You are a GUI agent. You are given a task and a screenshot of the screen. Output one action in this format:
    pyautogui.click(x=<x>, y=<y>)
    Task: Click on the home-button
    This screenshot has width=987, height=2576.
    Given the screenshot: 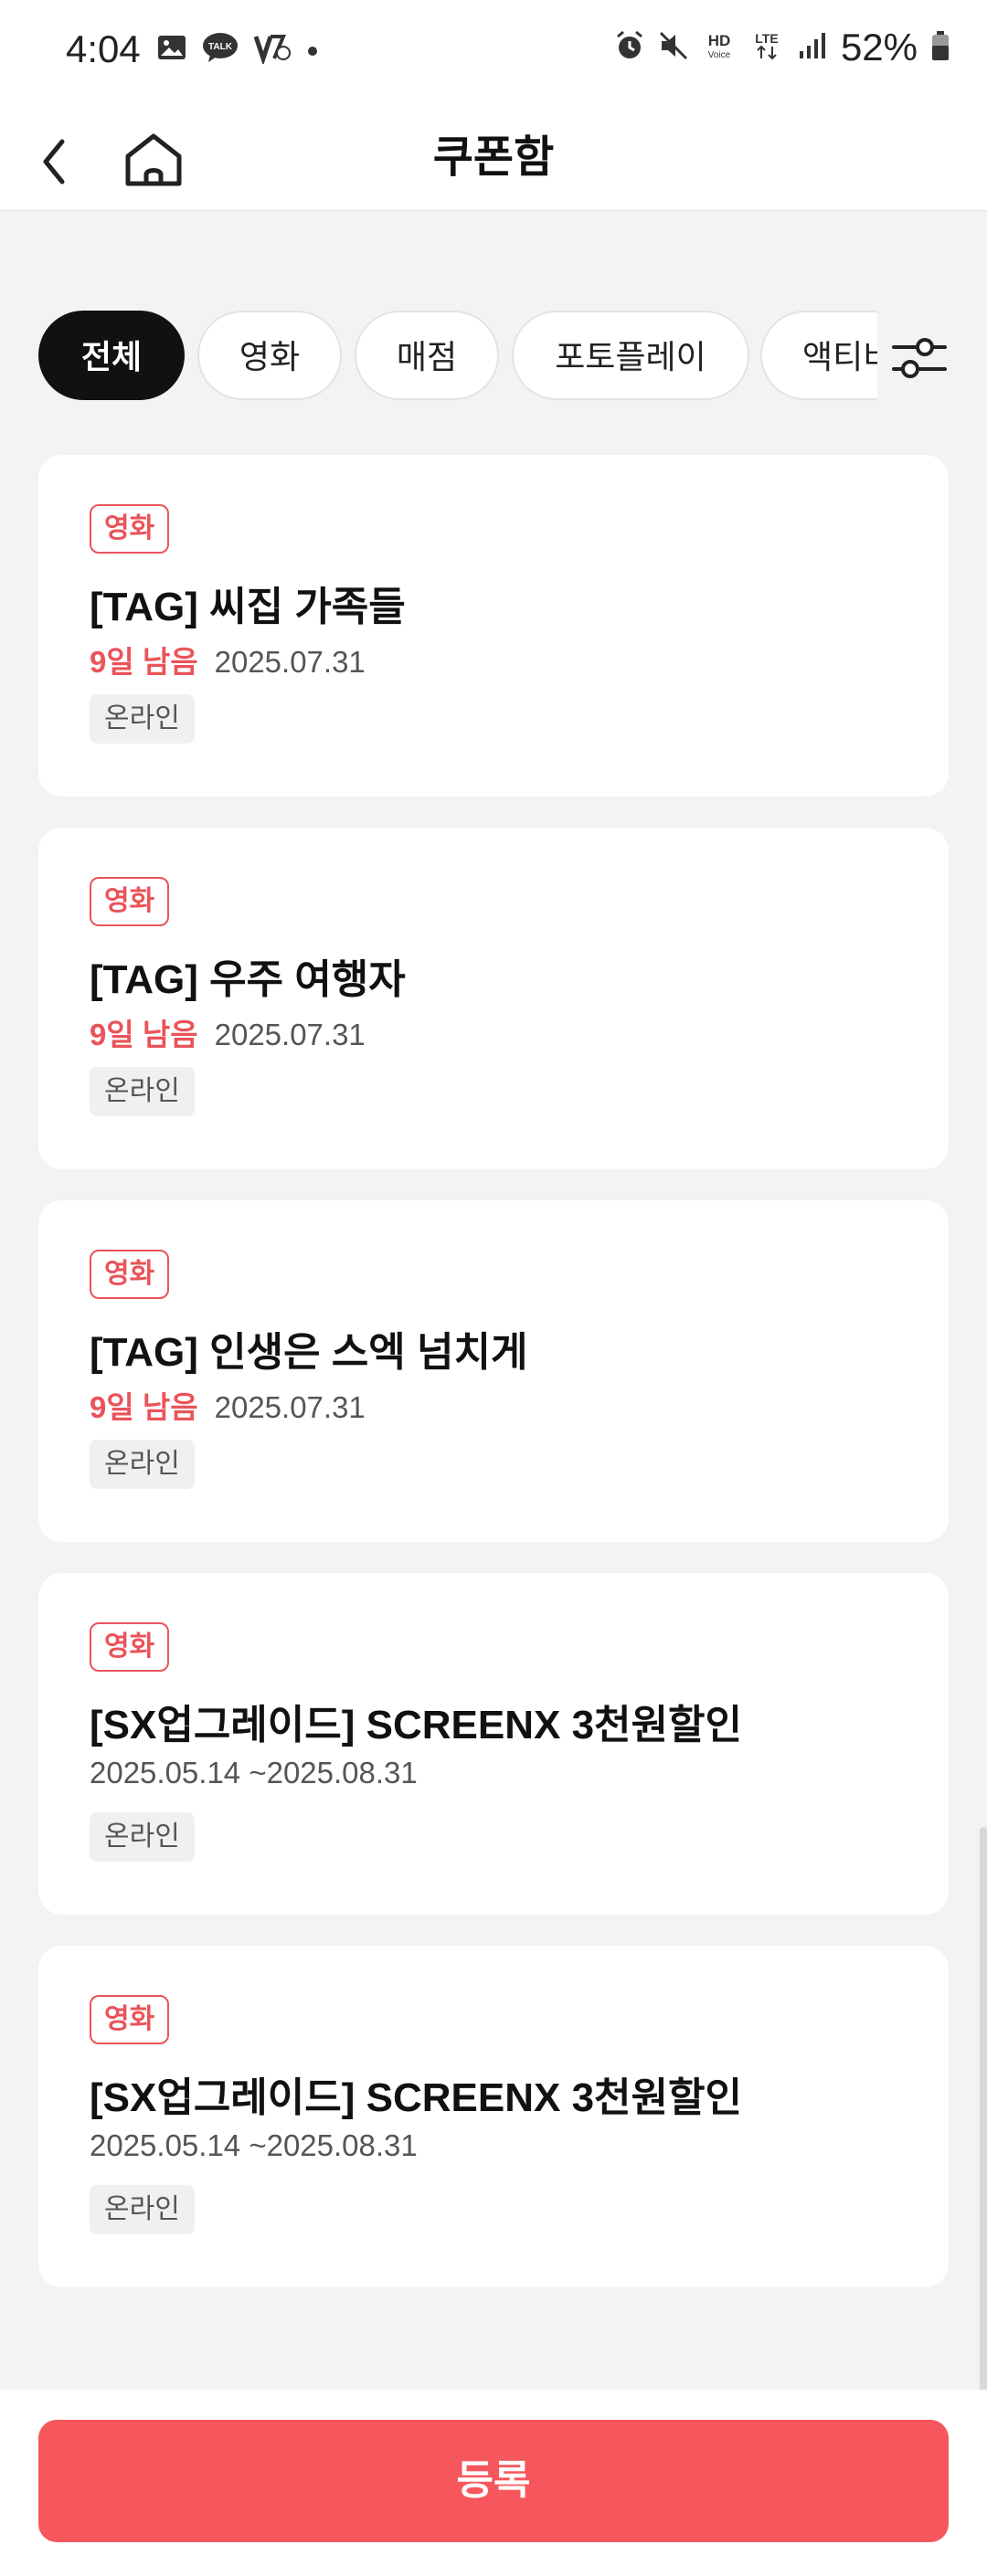 What is the action you would take?
    pyautogui.click(x=153, y=158)
    